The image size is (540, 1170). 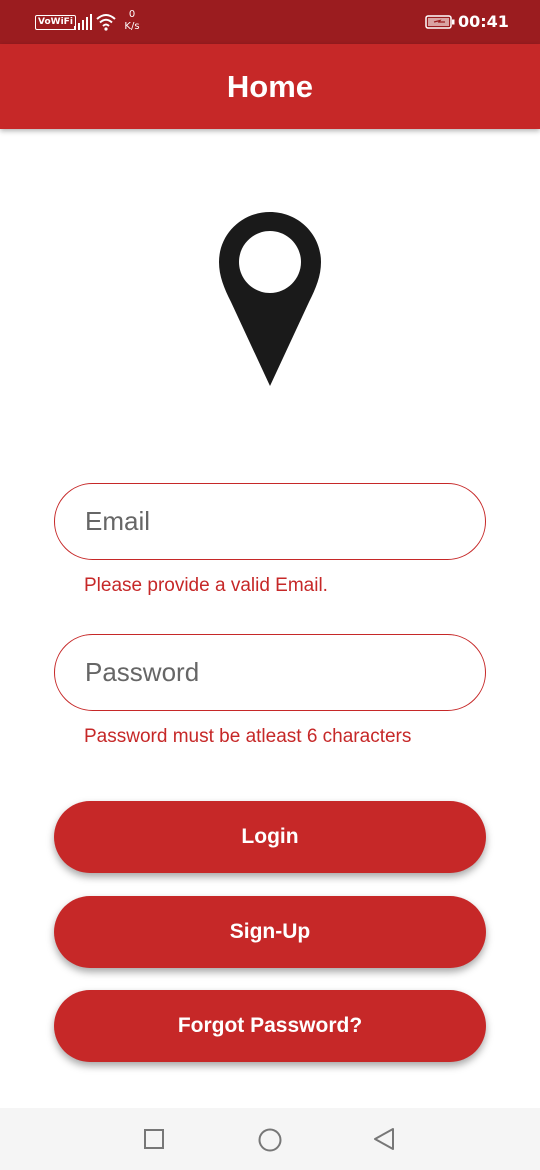 I want to click on page-title: Home, so click(x=270, y=86).